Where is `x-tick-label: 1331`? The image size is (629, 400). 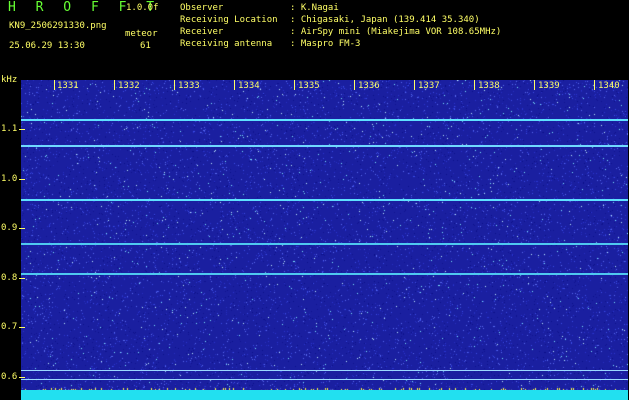 x-tick-label: 1331 is located at coordinates (68, 86).